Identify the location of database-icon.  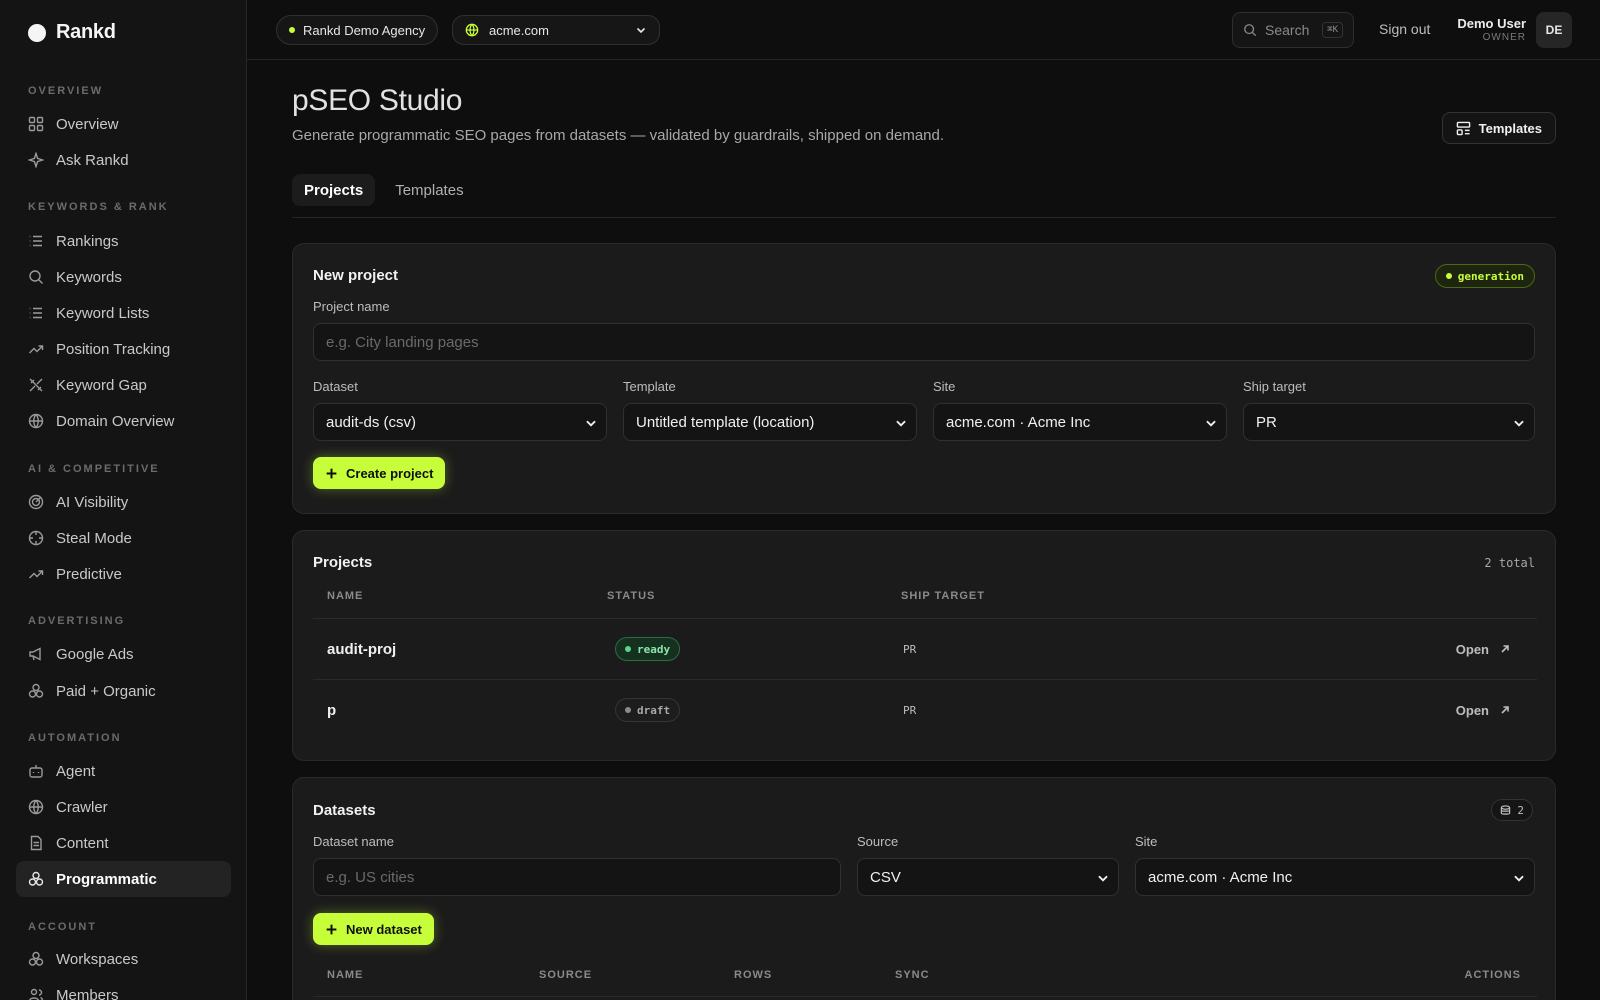
(1506, 809).